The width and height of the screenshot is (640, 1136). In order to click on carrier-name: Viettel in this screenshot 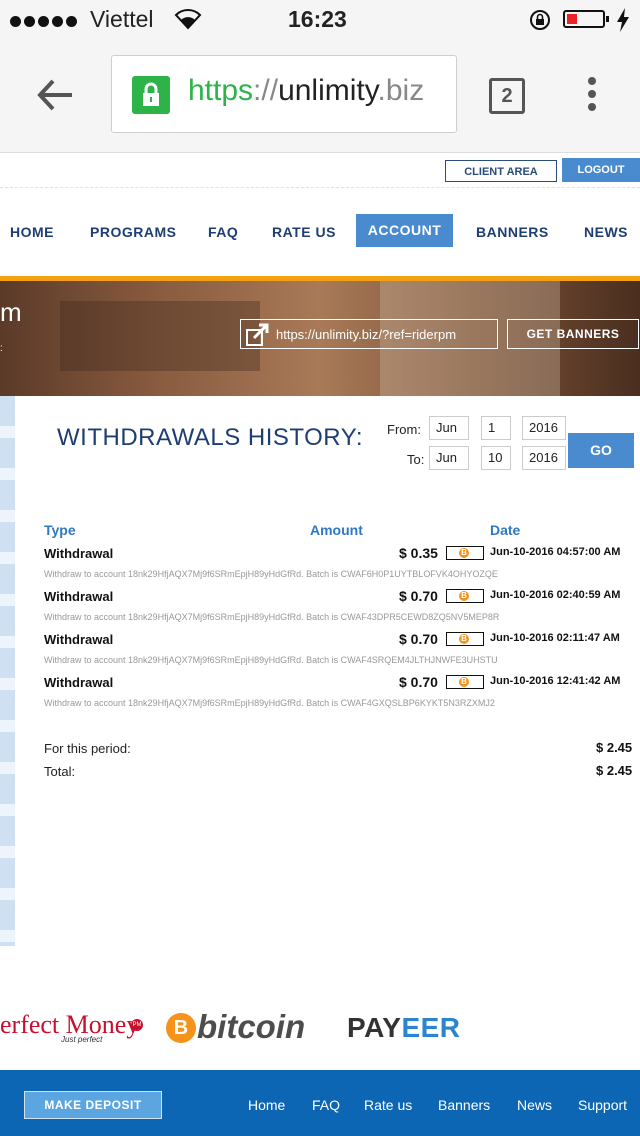, I will do `click(122, 19)`.